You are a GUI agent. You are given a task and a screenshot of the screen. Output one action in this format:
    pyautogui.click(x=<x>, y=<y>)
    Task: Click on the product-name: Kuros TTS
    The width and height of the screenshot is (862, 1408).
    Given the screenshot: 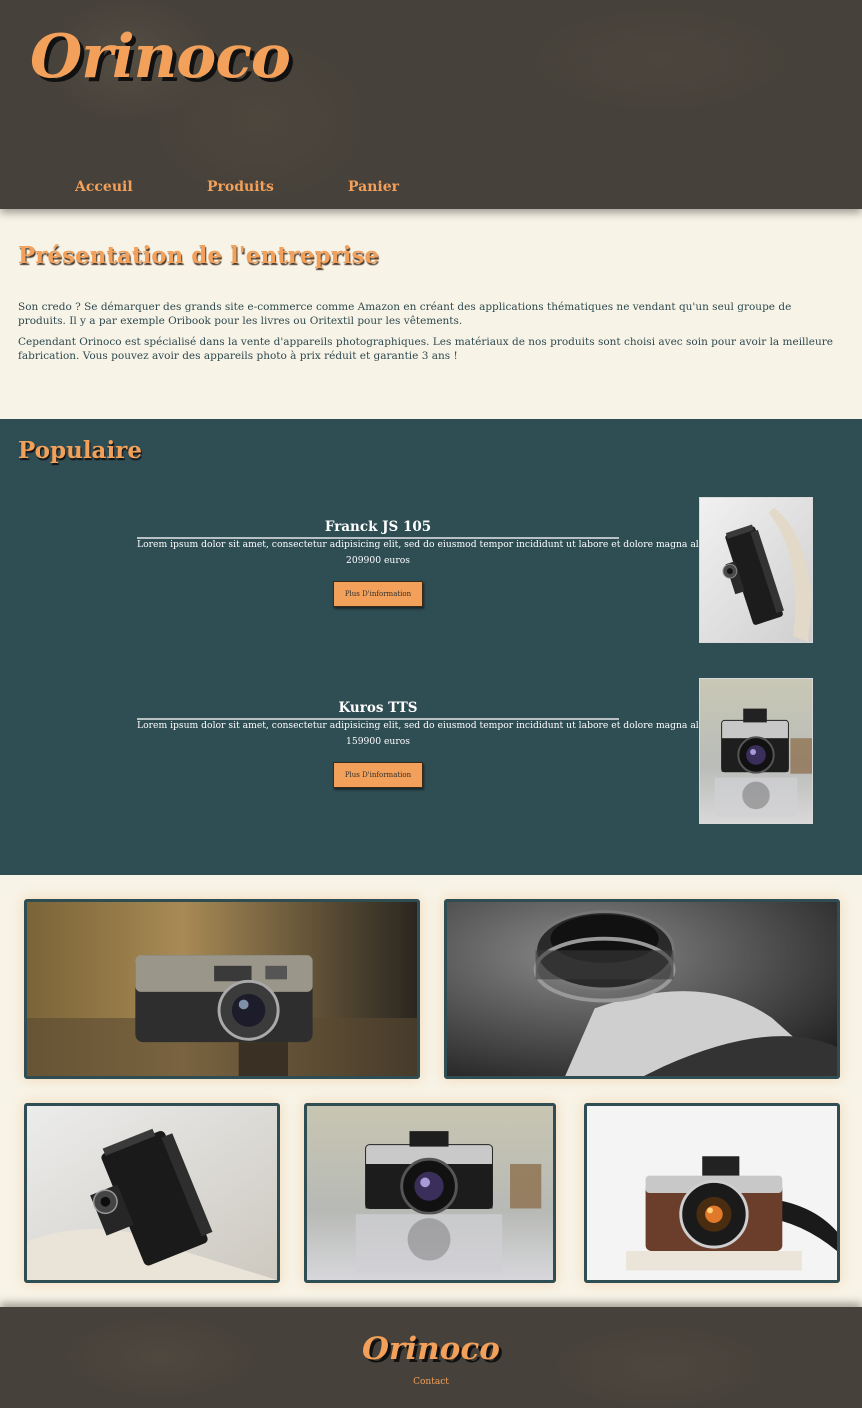 What is the action you would take?
    pyautogui.click(x=378, y=710)
    